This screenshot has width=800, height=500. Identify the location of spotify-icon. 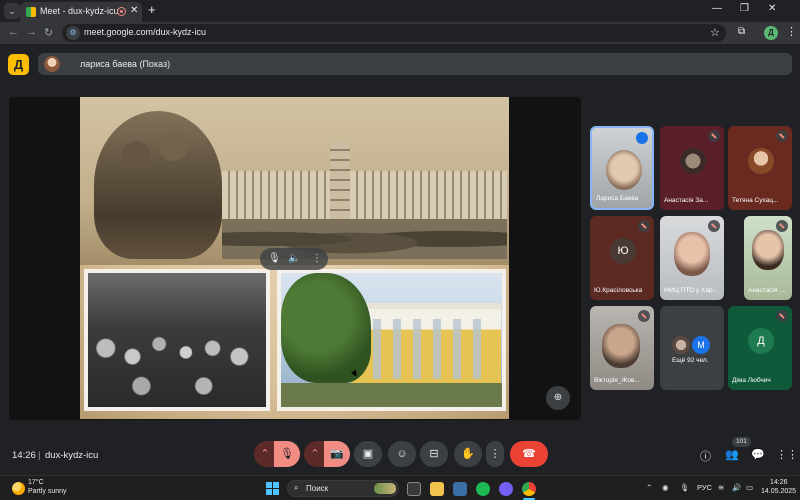
(483, 489).